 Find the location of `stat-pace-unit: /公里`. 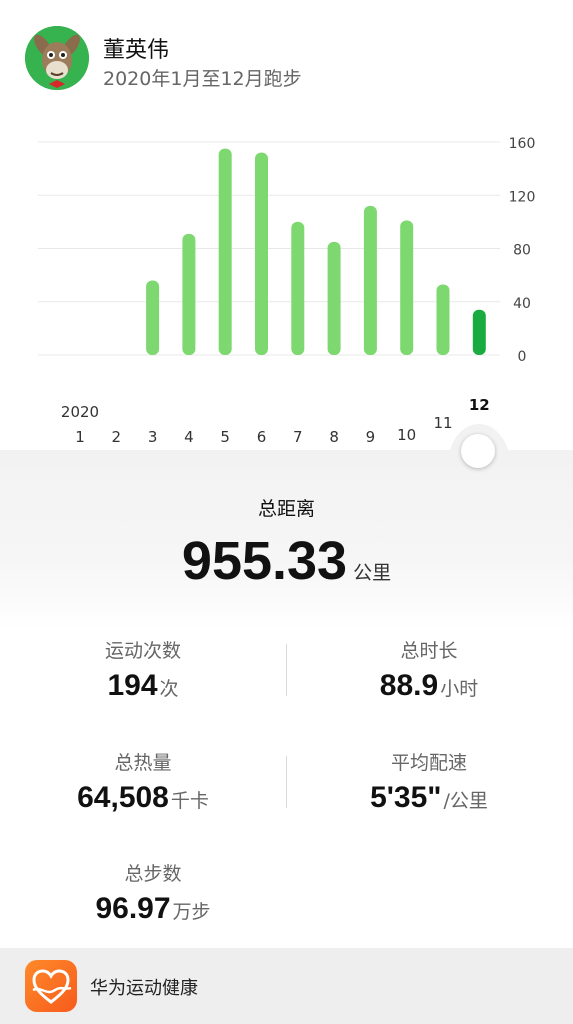

stat-pace-unit: /公里 is located at coordinates (465, 801).